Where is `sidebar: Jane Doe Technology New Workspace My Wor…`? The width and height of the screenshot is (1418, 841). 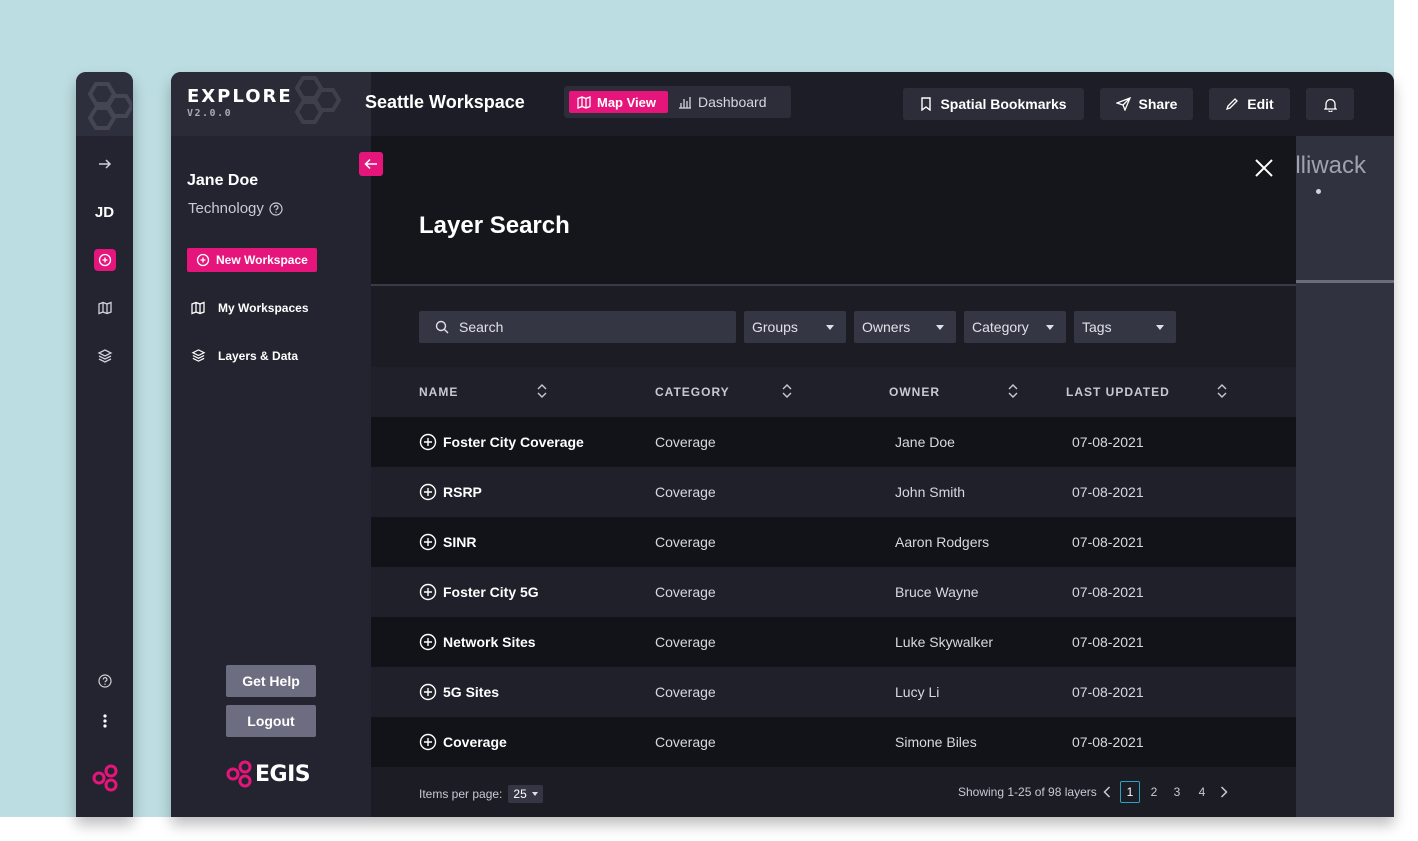 sidebar: Jane Doe Technology New Workspace My Wor… is located at coordinates (271, 476).